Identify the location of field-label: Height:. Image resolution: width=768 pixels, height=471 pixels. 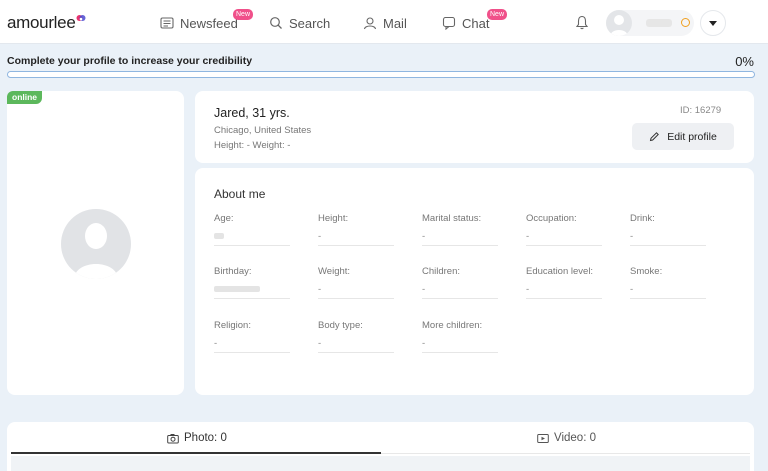
(333, 218).